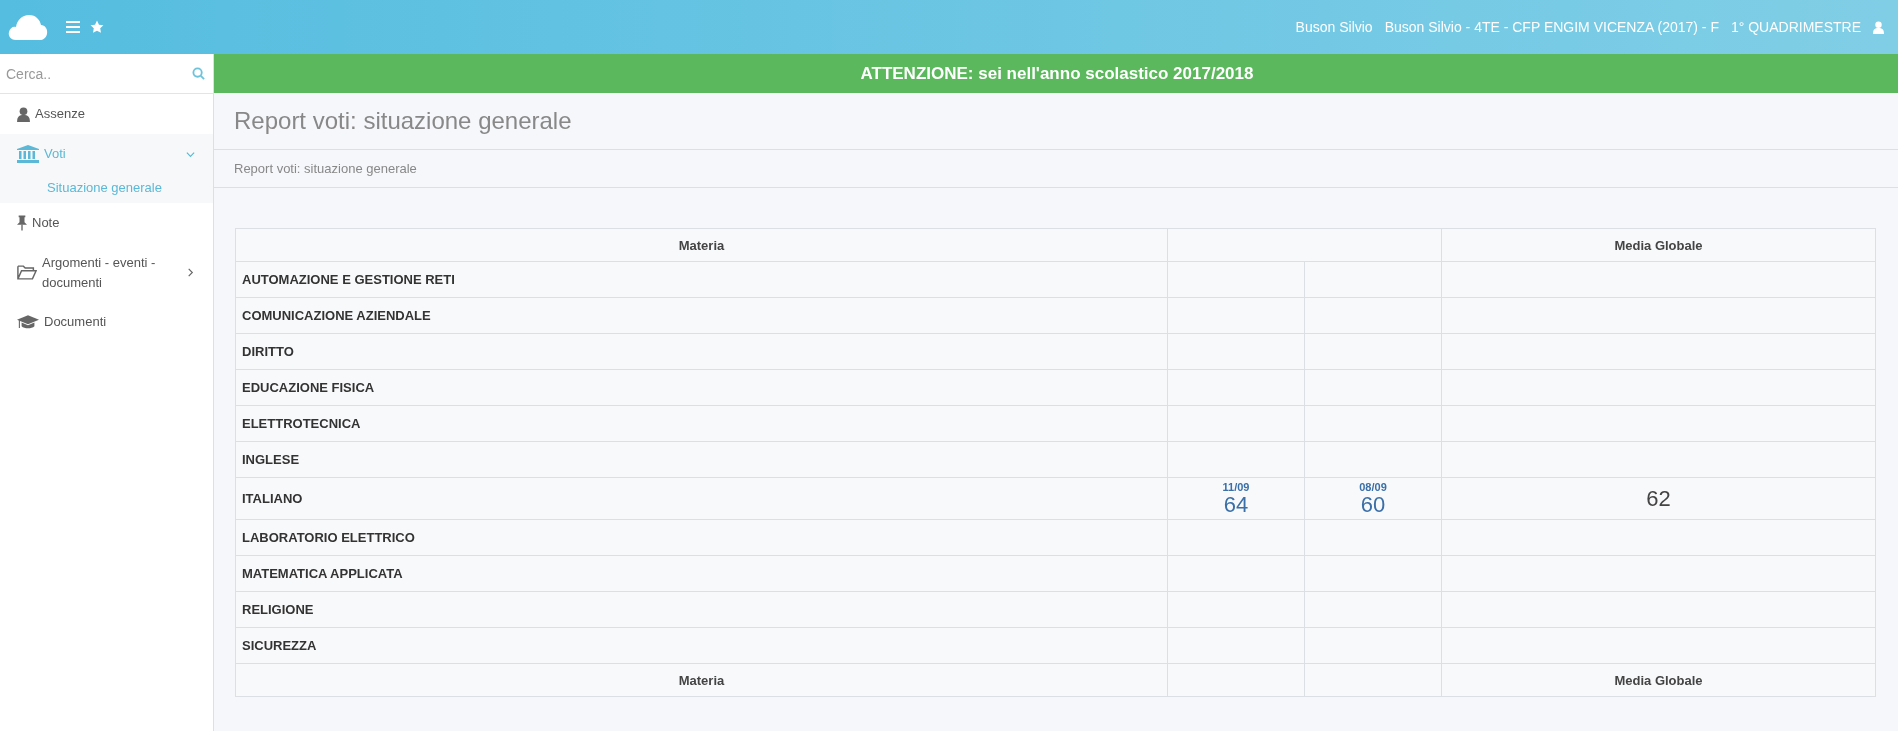 The image size is (1898, 731). I want to click on sidebar-item: Note, so click(106, 223).